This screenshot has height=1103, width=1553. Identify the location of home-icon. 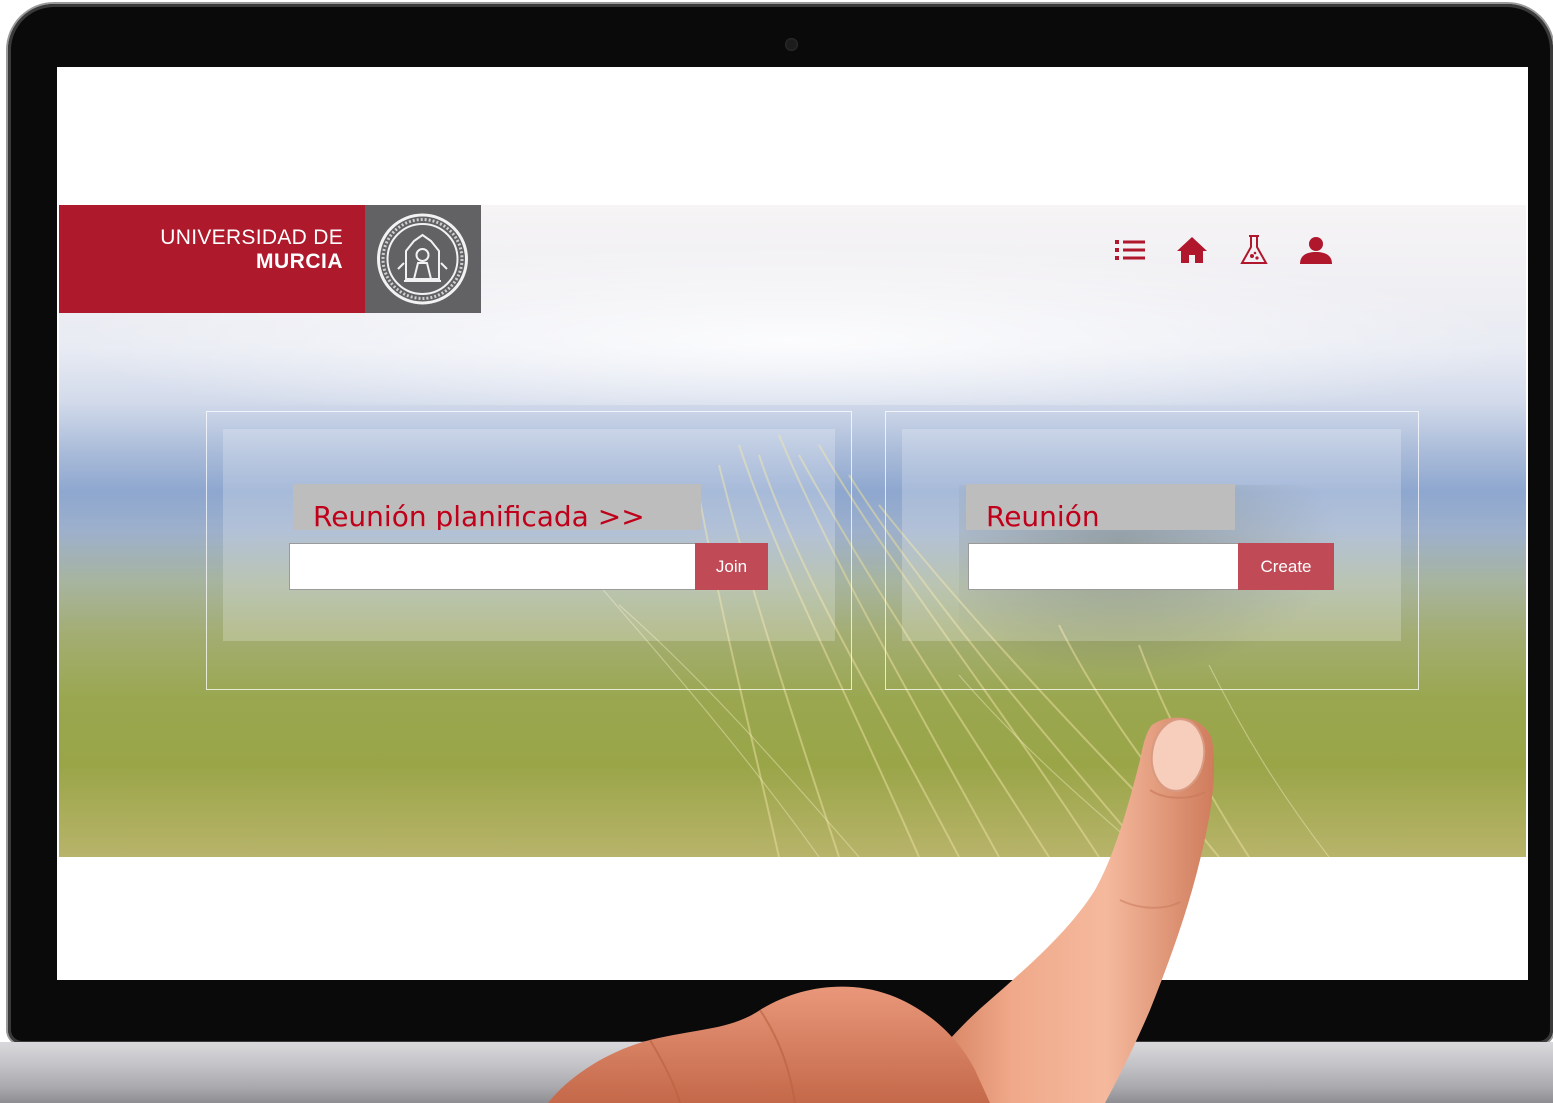
(1192, 250).